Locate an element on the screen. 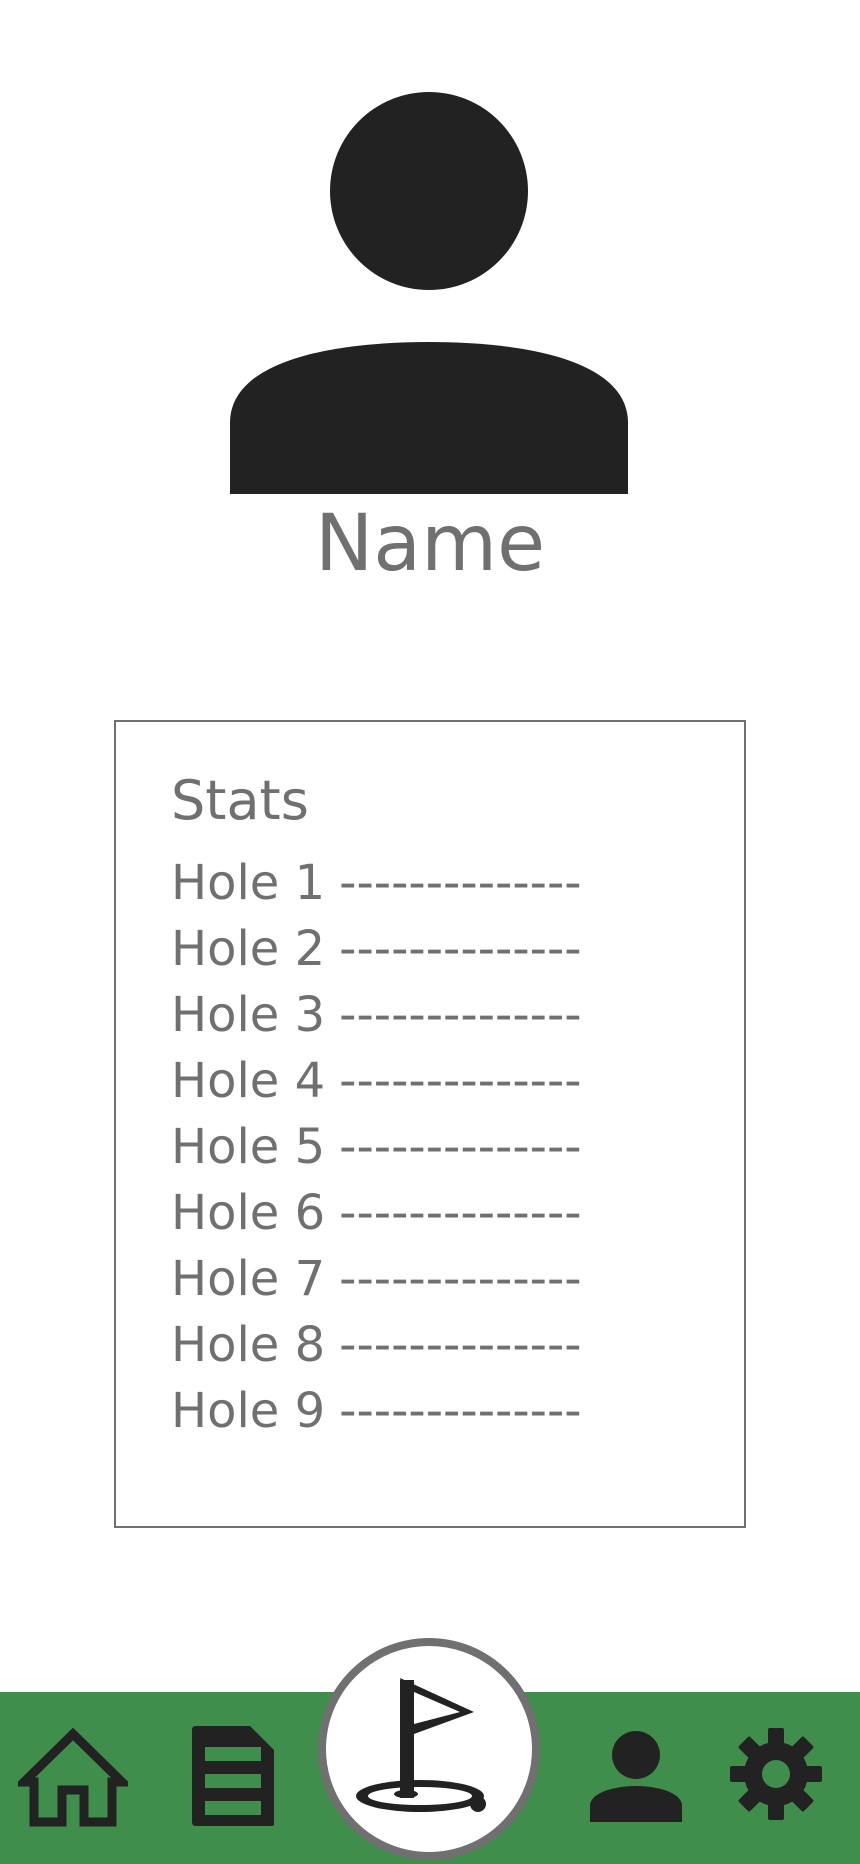 This screenshot has height=1864, width=860. stats-row-hole-7: Hole 7 -------------- is located at coordinates (376, 1279).